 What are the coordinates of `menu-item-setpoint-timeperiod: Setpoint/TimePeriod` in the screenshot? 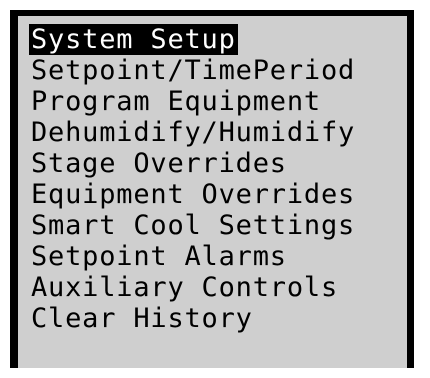 It's located at (193, 70).